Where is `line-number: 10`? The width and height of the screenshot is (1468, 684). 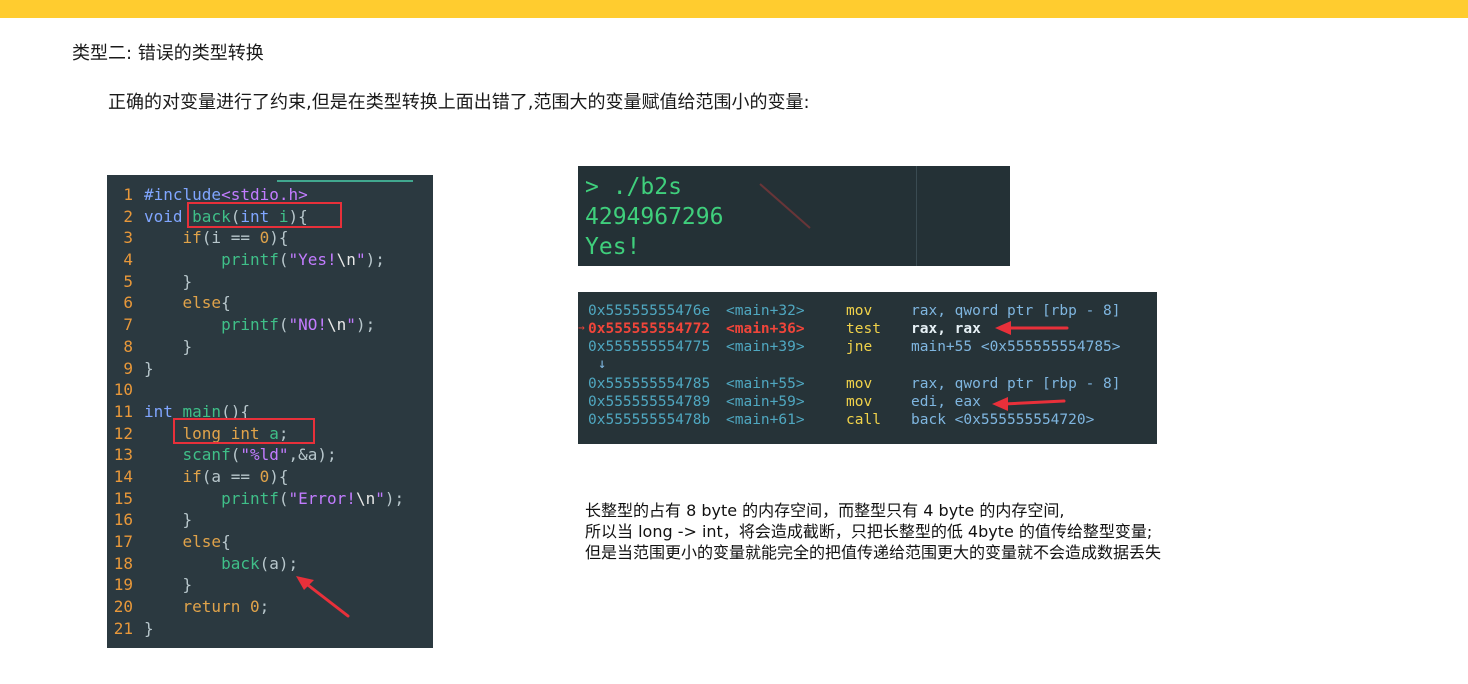
line-number: 10 is located at coordinates (123, 390).